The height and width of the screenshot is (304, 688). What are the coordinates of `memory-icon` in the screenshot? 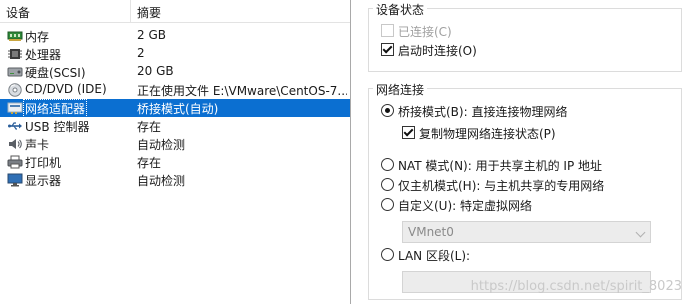 It's located at (15, 36).